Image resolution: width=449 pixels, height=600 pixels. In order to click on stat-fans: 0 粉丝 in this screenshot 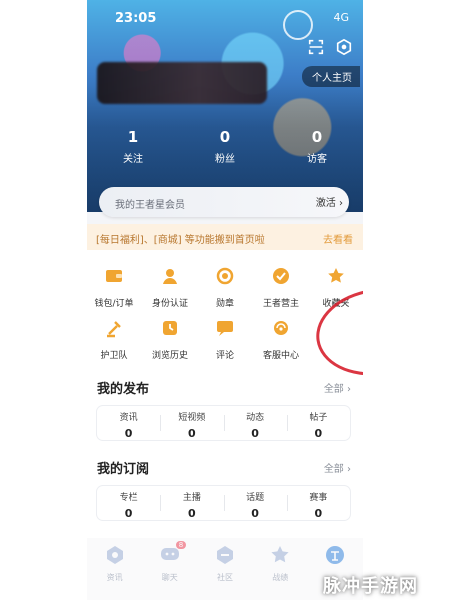, I will do `click(225, 146)`.